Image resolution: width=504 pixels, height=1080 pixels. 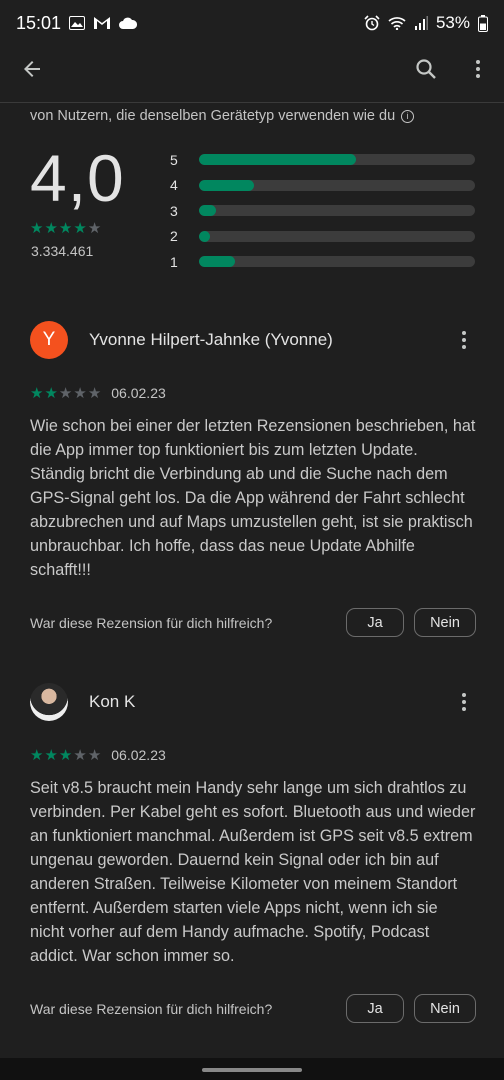 What do you see at coordinates (452, 22) in the screenshot?
I see `battery-percent: 53%` at bounding box center [452, 22].